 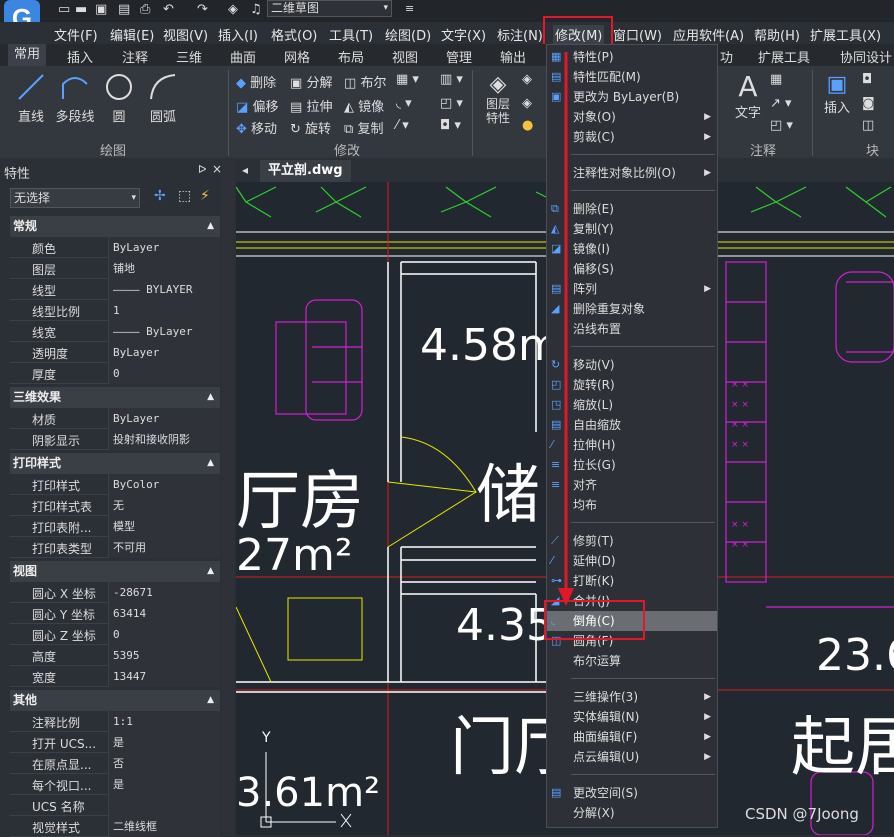 What do you see at coordinates (527, 125) in the screenshot?
I see `lightbulb-icon: ●` at bounding box center [527, 125].